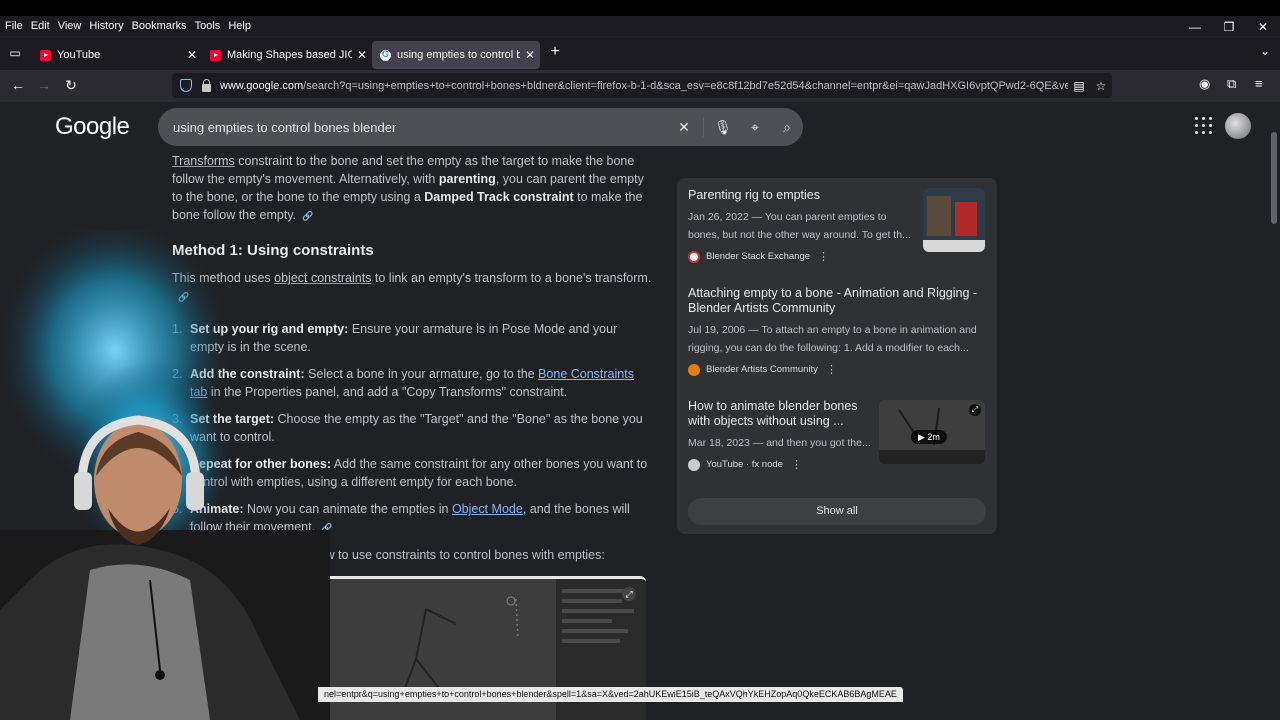 Image resolution: width=1280 pixels, height=720 pixels. Describe the element at coordinates (744, 464) in the screenshot. I see `source-name: YouTube · fx node` at that location.